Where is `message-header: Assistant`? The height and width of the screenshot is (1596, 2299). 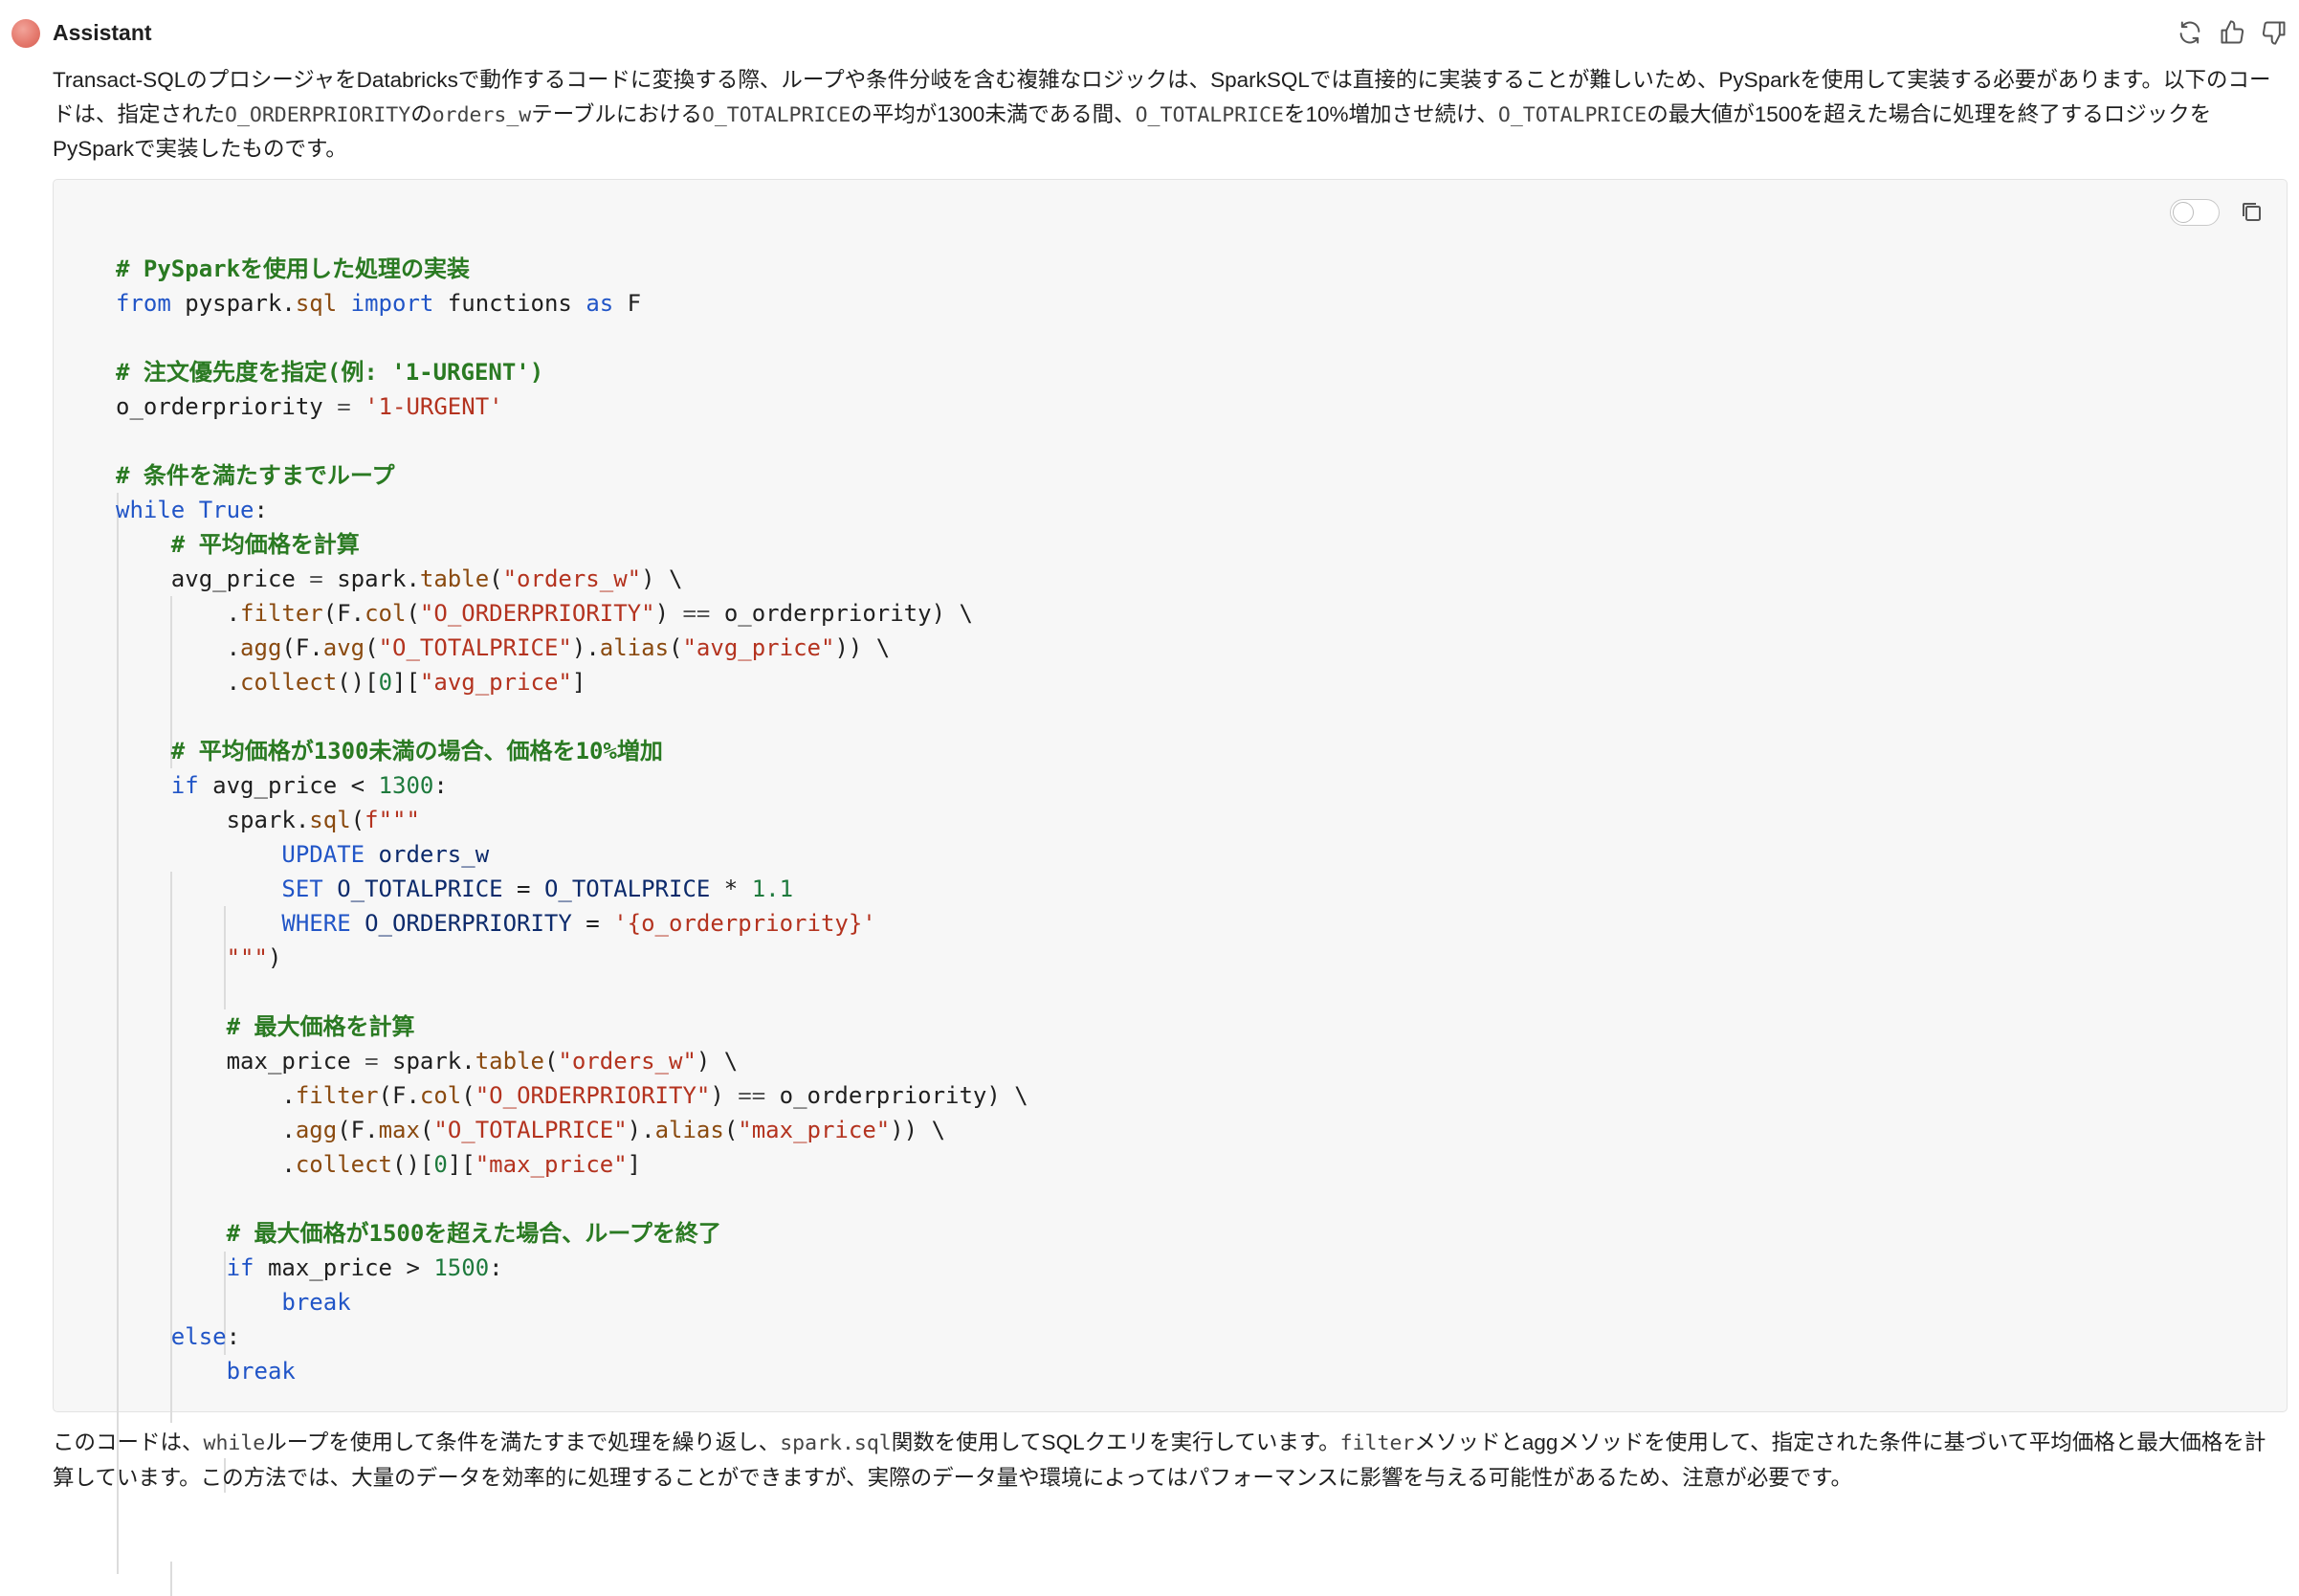 message-header: Assistant is located at coordinates (1149, 35).